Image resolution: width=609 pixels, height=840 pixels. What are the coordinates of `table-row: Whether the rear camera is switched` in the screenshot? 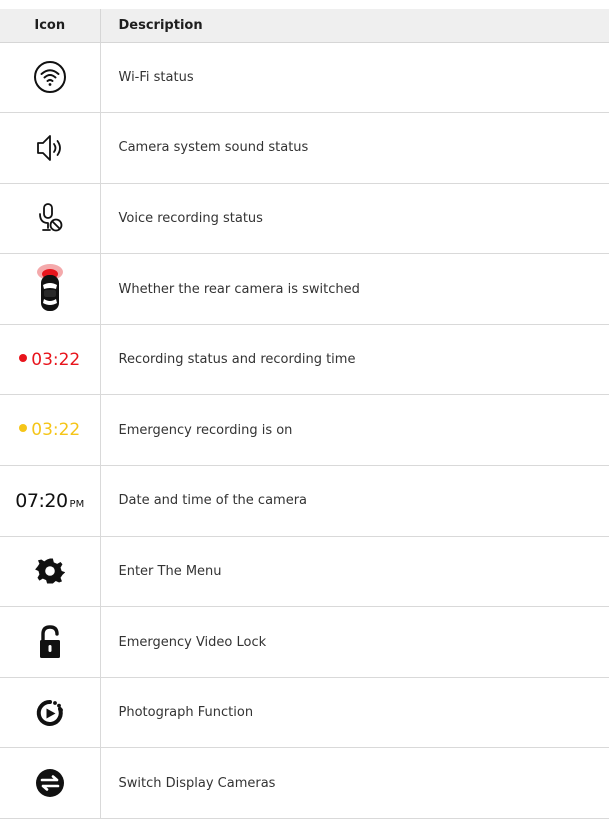 It's located at (304, 289).